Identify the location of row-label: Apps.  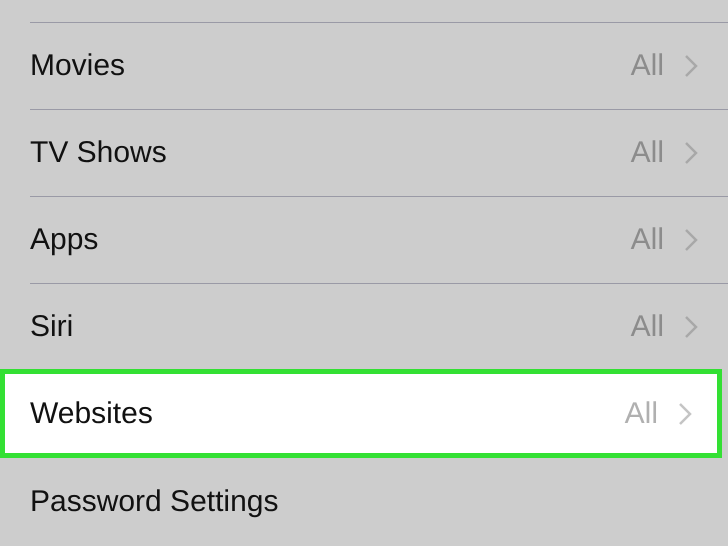
(64, 240).